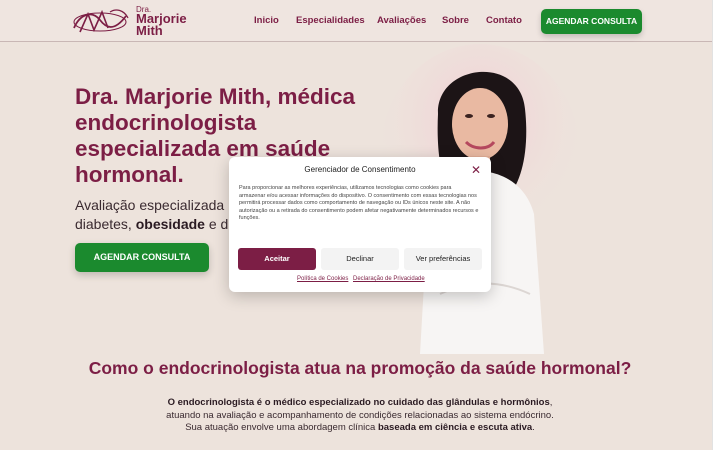 The width and height of the screenshot is (720, 450). What do you see at coordinates (389, 279) in the screenshot?
I see `privacy-statement-link: Declaração de Privacidade` at bounding box center [389, 279].